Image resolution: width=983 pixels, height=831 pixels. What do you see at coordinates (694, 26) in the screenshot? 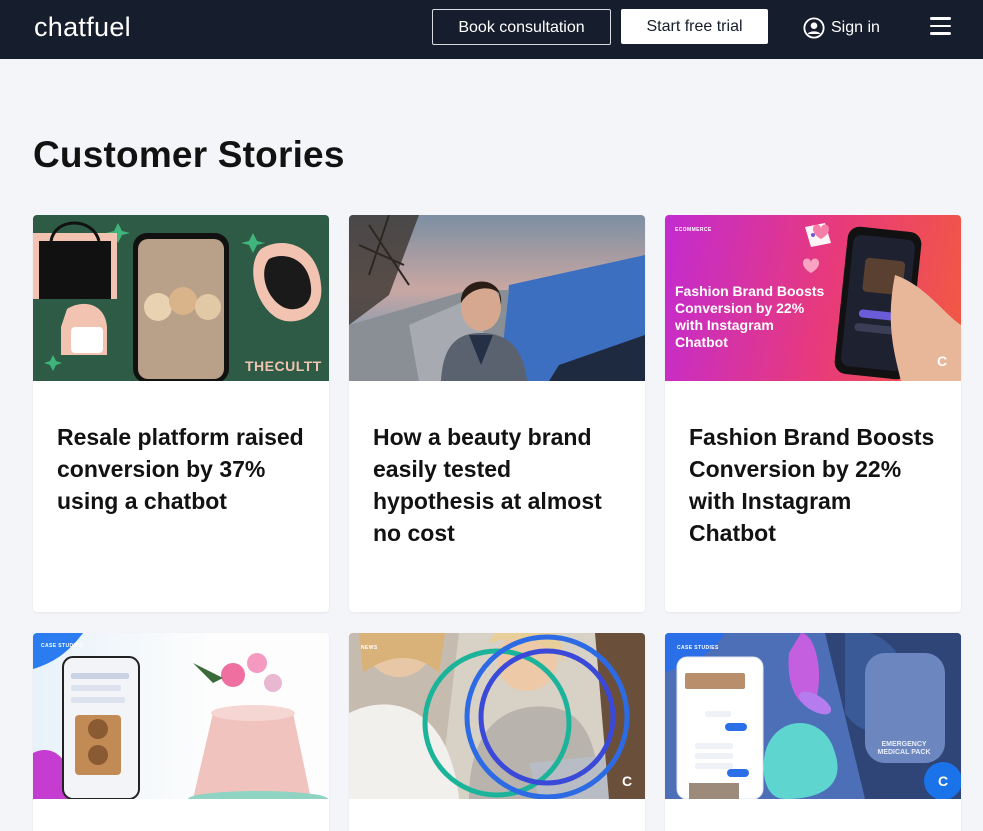
I see `start-free-trial-button: Start free trial` at bounding box center [694, 26].